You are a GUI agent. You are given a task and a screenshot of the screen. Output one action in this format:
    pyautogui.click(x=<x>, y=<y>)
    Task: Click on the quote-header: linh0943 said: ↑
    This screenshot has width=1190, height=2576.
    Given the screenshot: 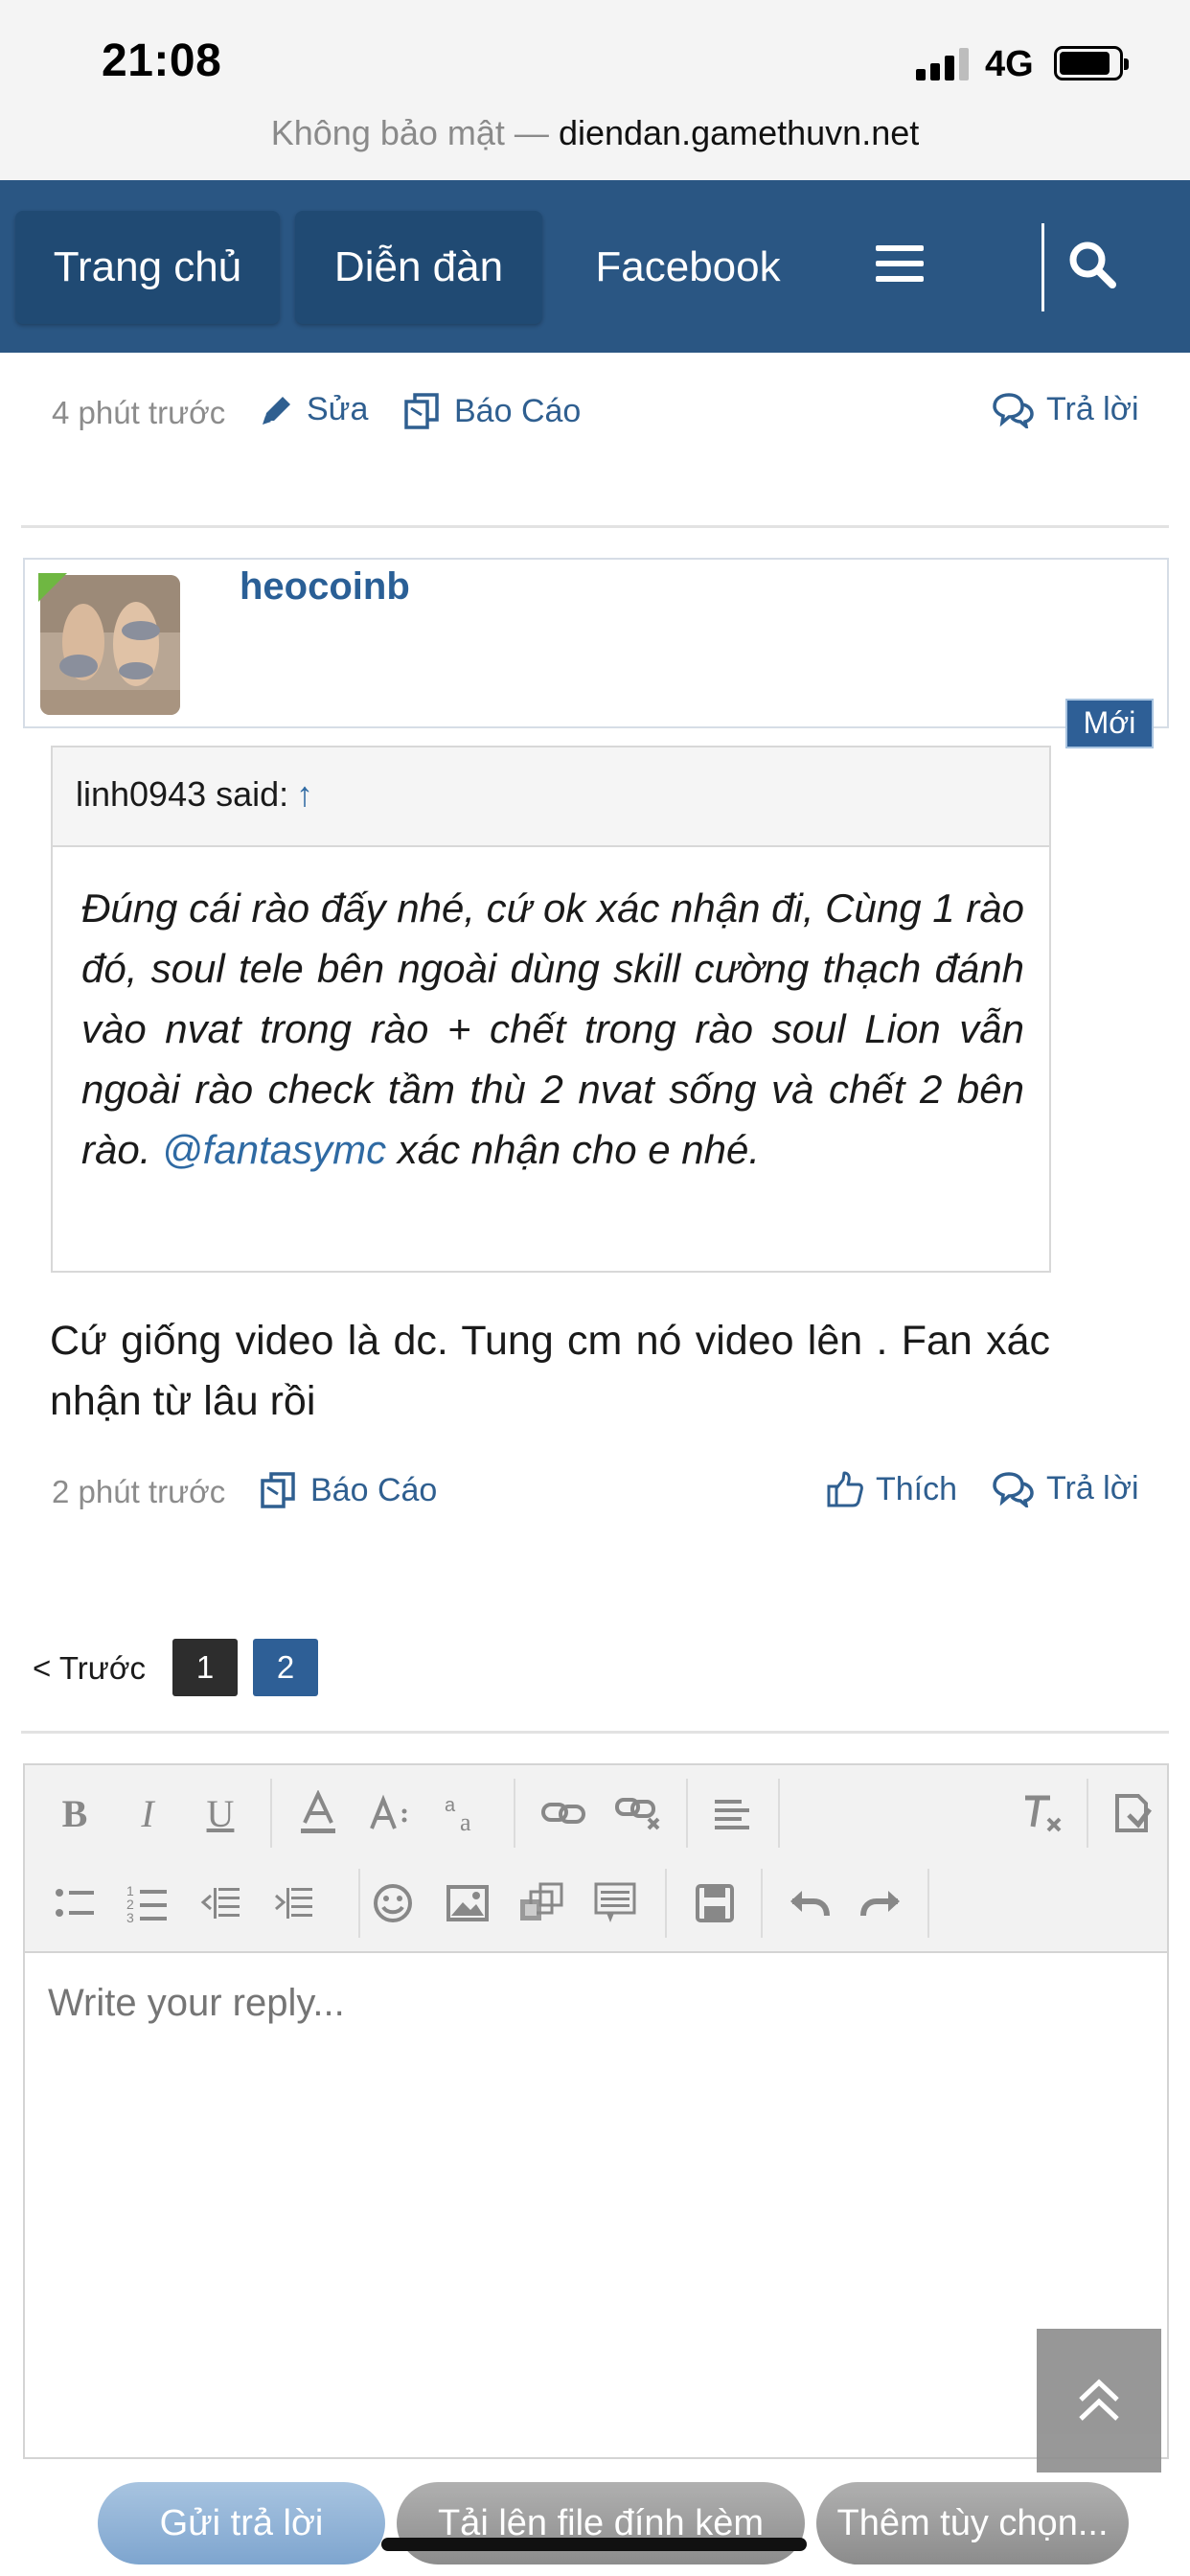 What is the action you would take?
    pyautogui.click(x=551, y=797)
    